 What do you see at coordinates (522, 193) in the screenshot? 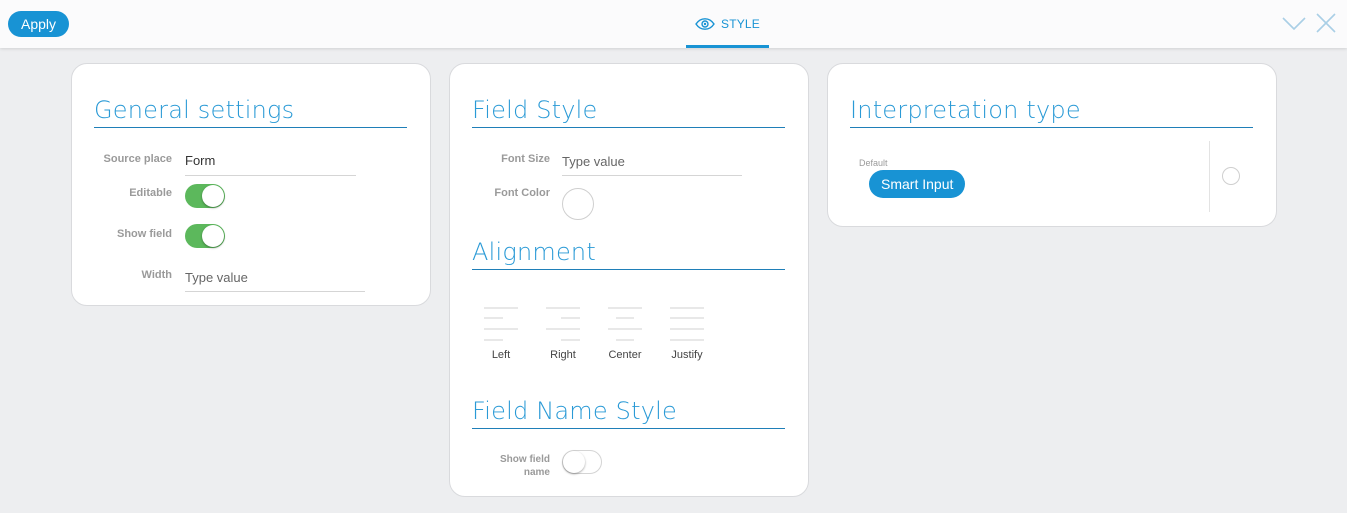
I see `font-color-label: Font Color` at bounding box center [522, 193].